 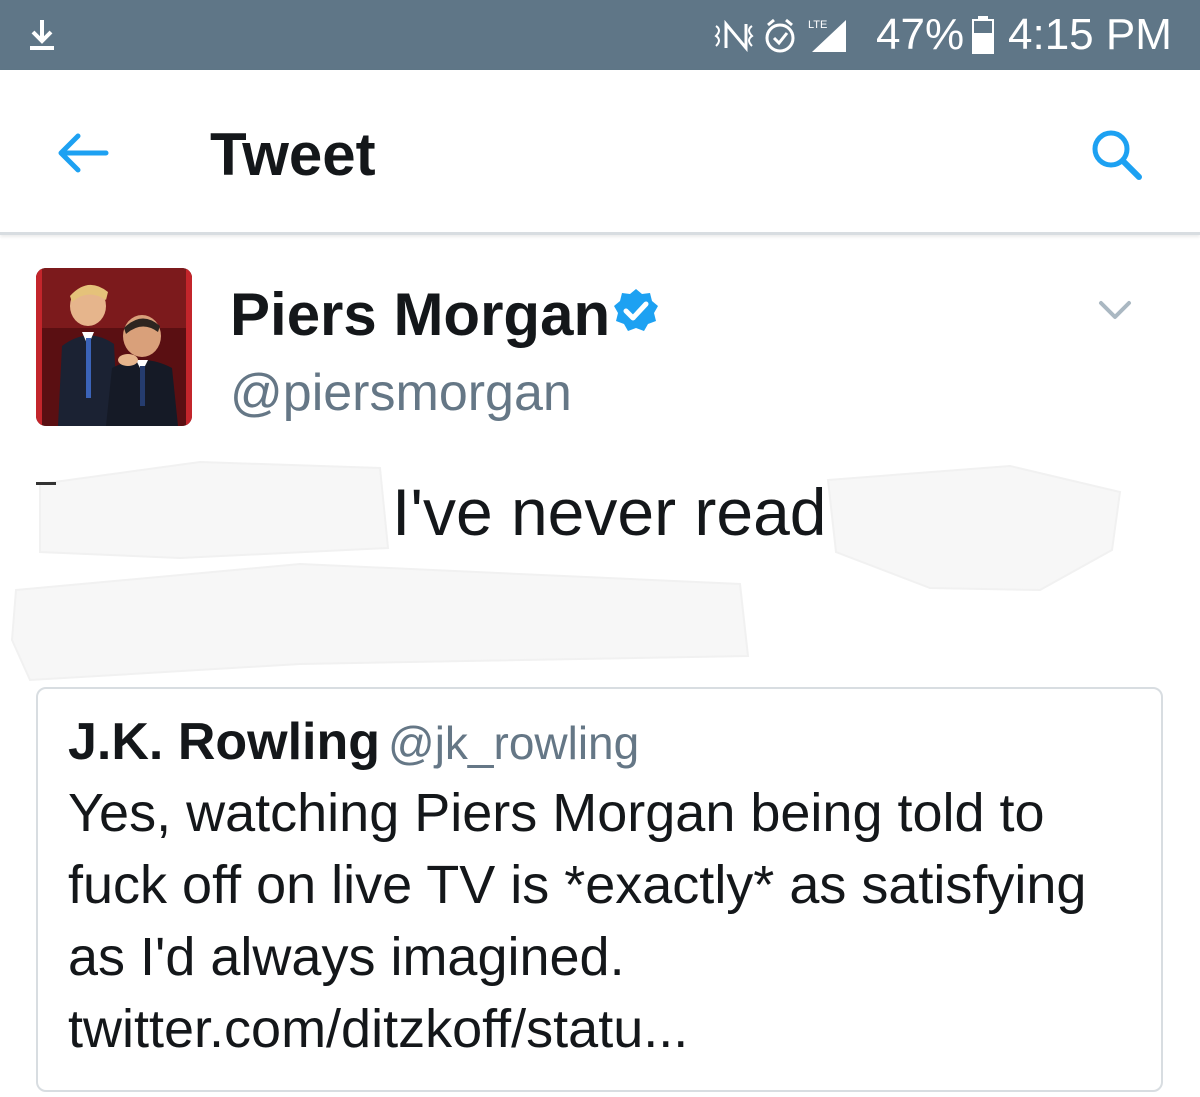 I want to click on search-icon, so click(x=1116, y=154).